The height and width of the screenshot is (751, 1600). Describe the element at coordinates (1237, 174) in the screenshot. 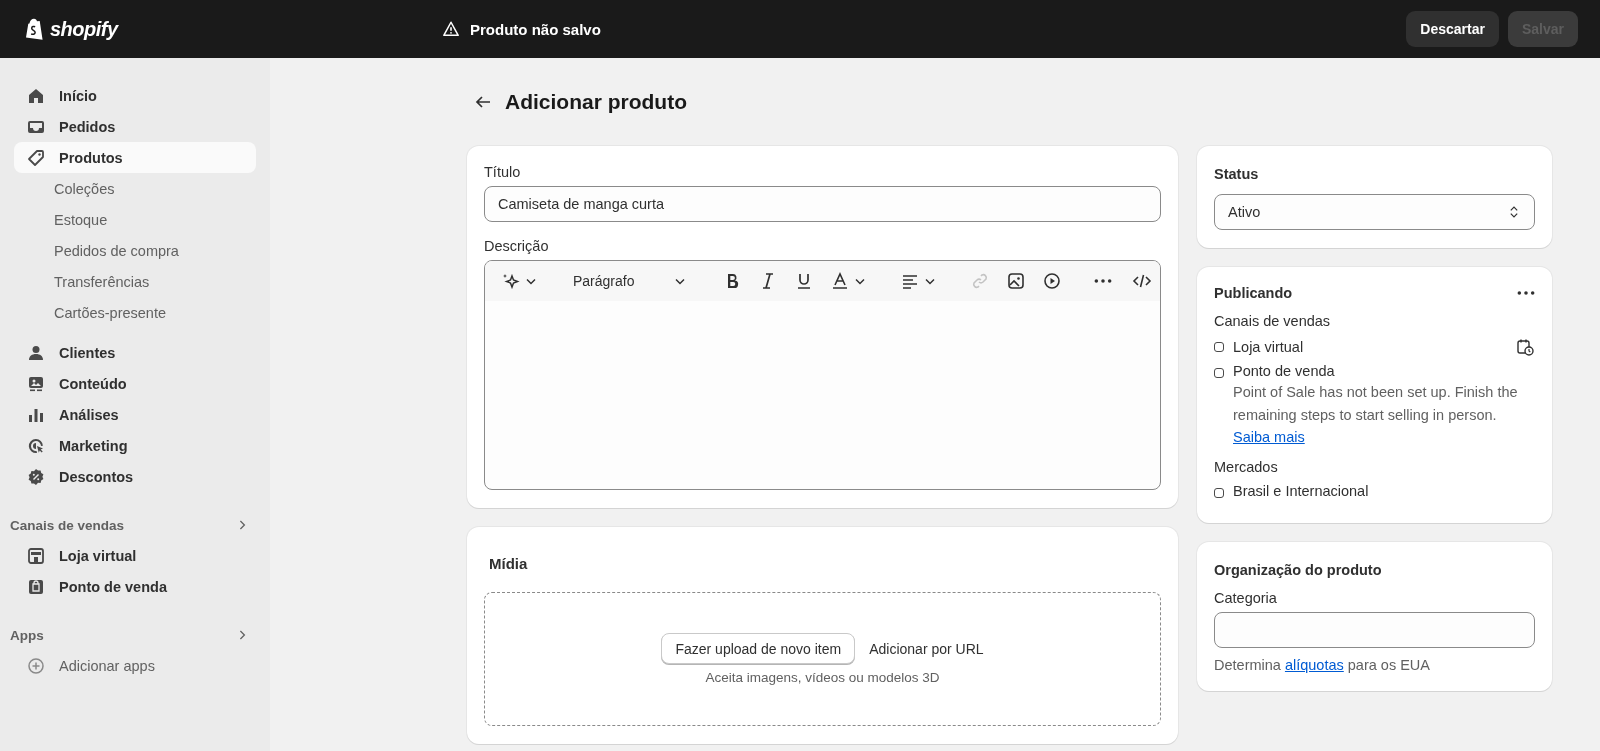

I see `card-title: Status` at that location.